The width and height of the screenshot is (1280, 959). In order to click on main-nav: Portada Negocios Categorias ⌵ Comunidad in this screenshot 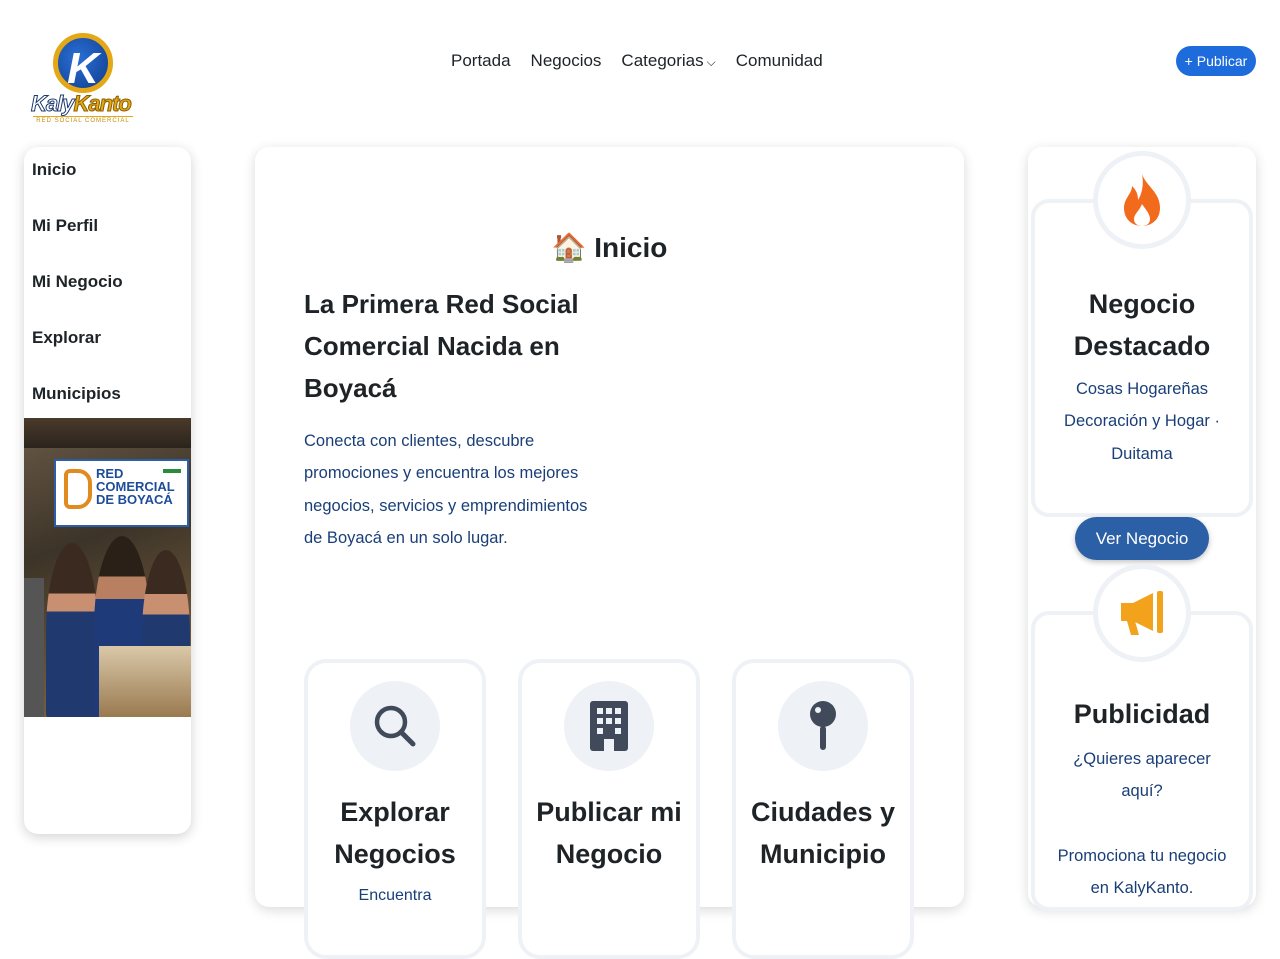, I will do `click(637, 61)`.